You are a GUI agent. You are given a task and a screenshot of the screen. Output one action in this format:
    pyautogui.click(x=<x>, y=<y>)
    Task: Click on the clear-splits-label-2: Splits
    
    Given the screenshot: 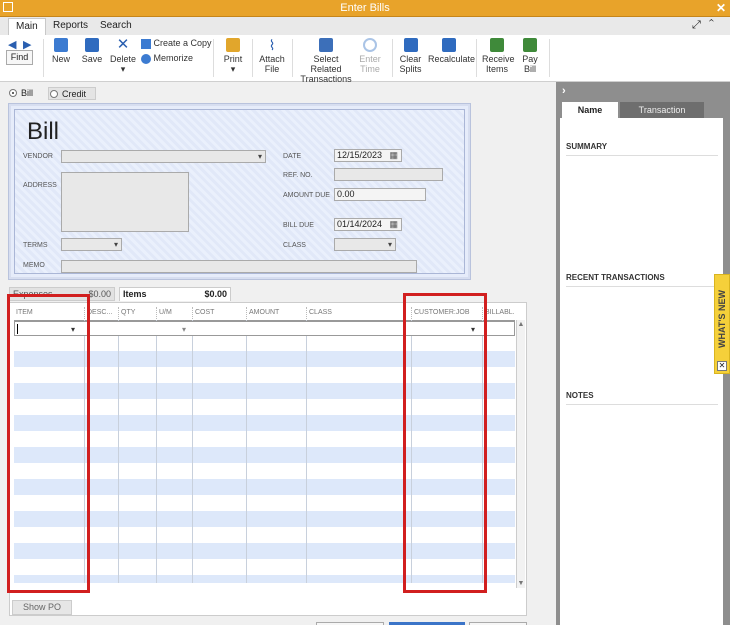 What is the action you would take?
    pyautogui.click(x=410, y=69)
    